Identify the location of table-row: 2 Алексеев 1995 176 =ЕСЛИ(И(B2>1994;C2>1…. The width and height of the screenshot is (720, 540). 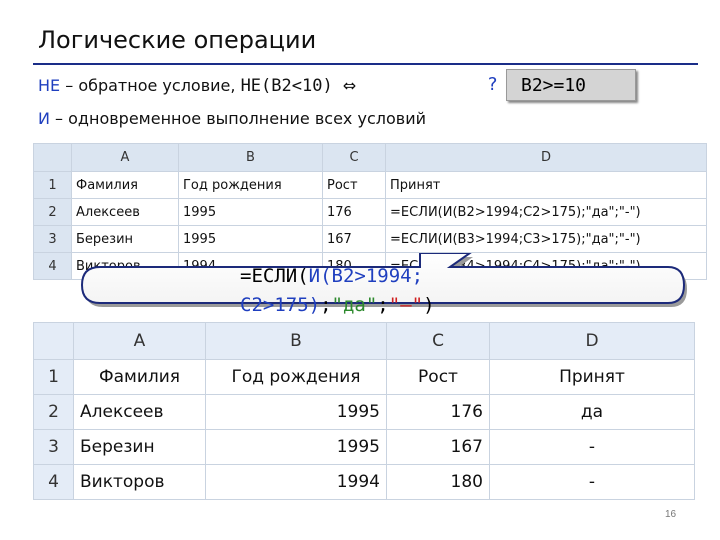
(370, 212).